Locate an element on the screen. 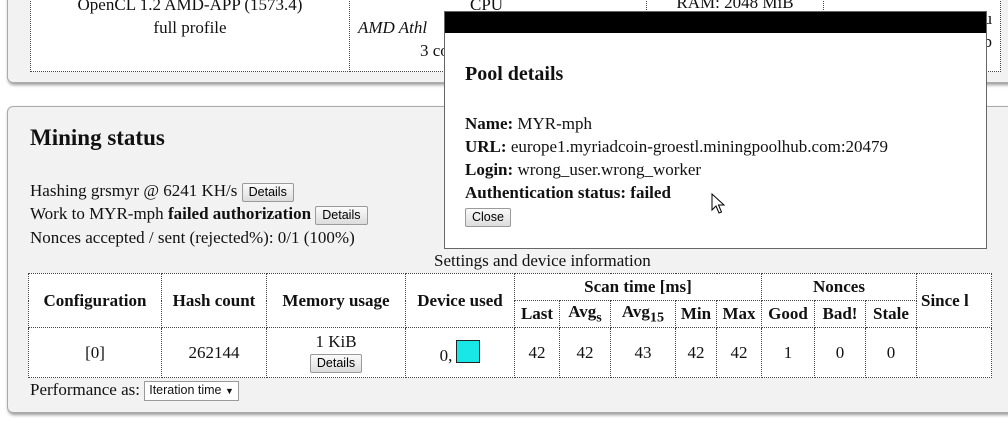 This screenshot has height=426, width=1008. col-avg-s: Avgs is located at coordinates (585, 314).